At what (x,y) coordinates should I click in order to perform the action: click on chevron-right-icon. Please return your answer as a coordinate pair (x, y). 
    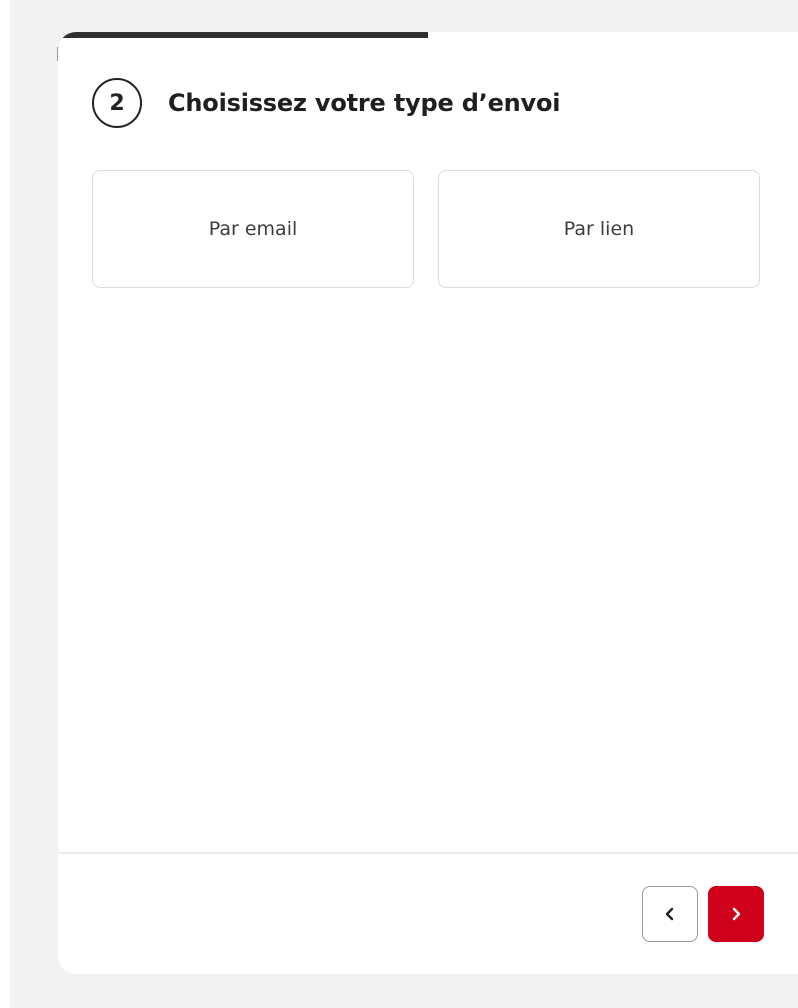
    Looking at the image, I should click on (736, 914).